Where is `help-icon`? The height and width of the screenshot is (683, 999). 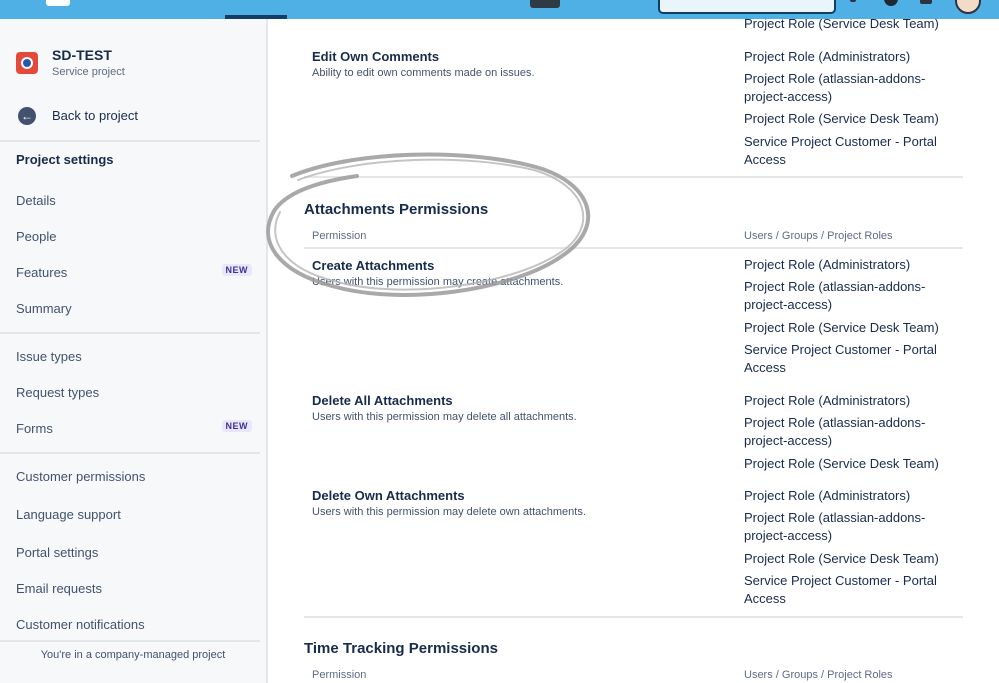 help-icon is located at coordinates (891, 3).